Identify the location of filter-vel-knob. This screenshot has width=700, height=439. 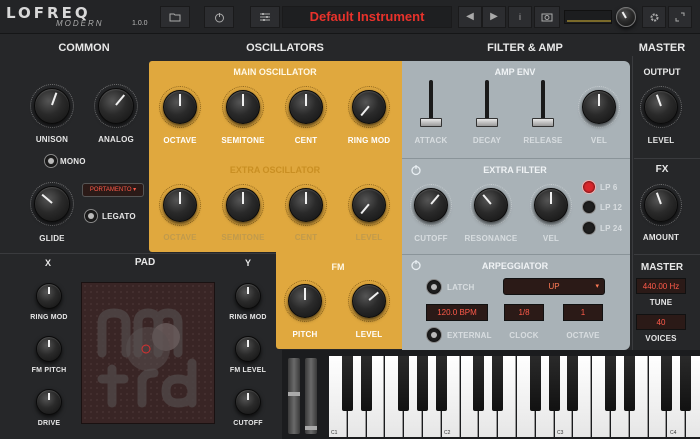
(551, 205).